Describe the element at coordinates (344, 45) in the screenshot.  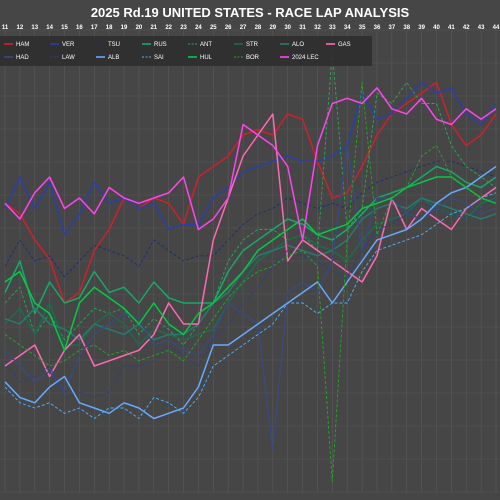
I see `legend-label-gas: GAS` at that location.